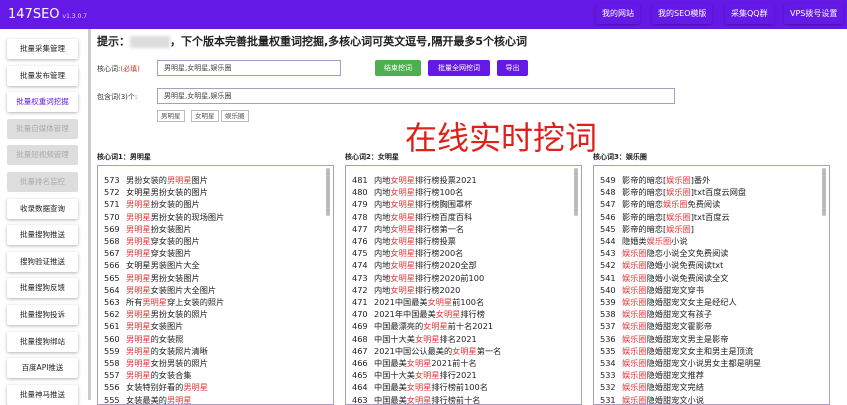 The width and height of the screenshot is (847, 405). Describe the element at coordinates (664, 339) in the screenshot. I see `list-item: 536 娱乐圈隐婚甜宠文男主是影帝` at that location.